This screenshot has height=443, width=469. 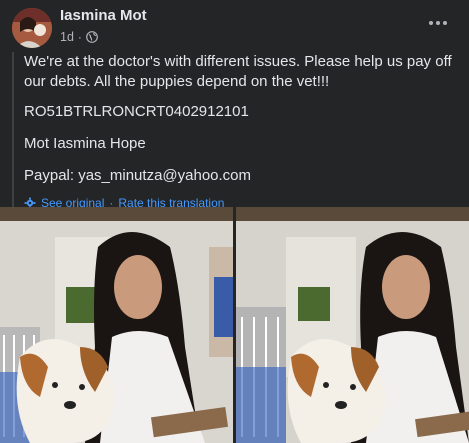 What do you see at coordinates (67, 37) in the screenshot?
I see `post-time: 1d` at bounding box center [67, 37].